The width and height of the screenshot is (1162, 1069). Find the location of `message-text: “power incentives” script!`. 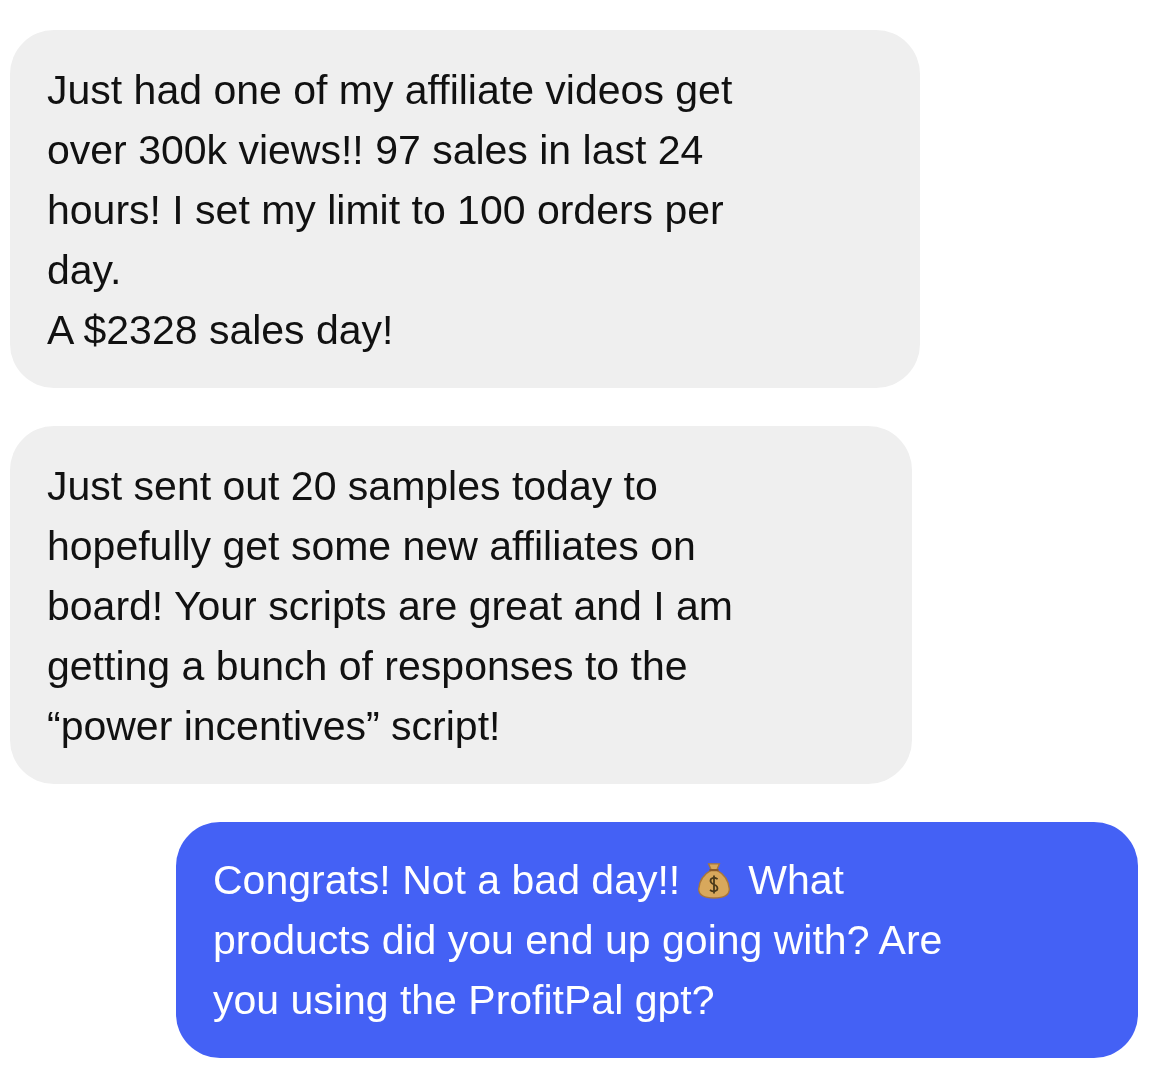

message-text: “power incentives” script! is located at coordinates (274, 726).